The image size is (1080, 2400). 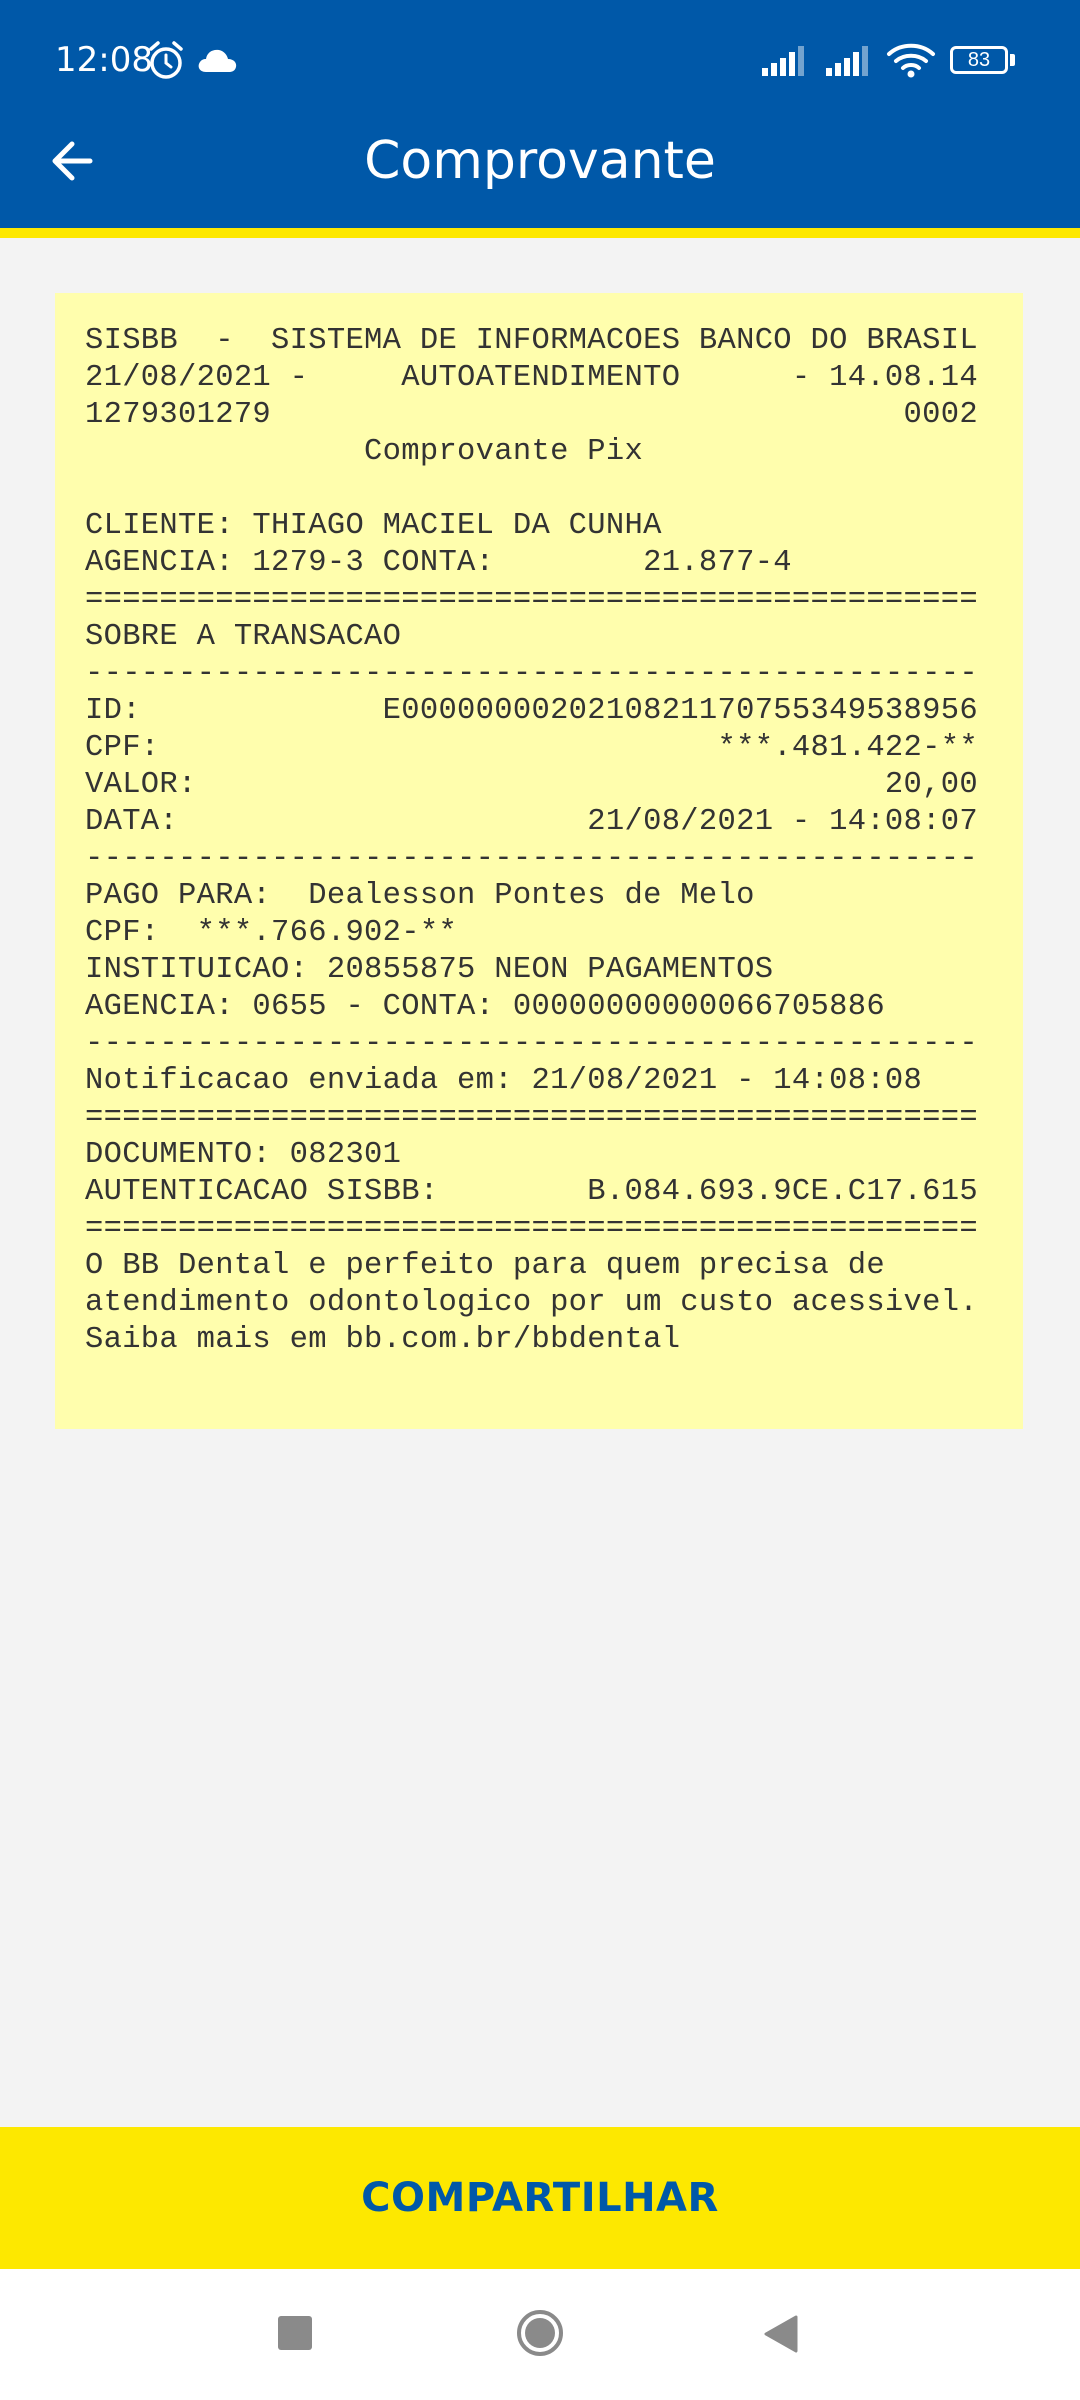 I want to click on receipt-line, so click(x=554, y=489).